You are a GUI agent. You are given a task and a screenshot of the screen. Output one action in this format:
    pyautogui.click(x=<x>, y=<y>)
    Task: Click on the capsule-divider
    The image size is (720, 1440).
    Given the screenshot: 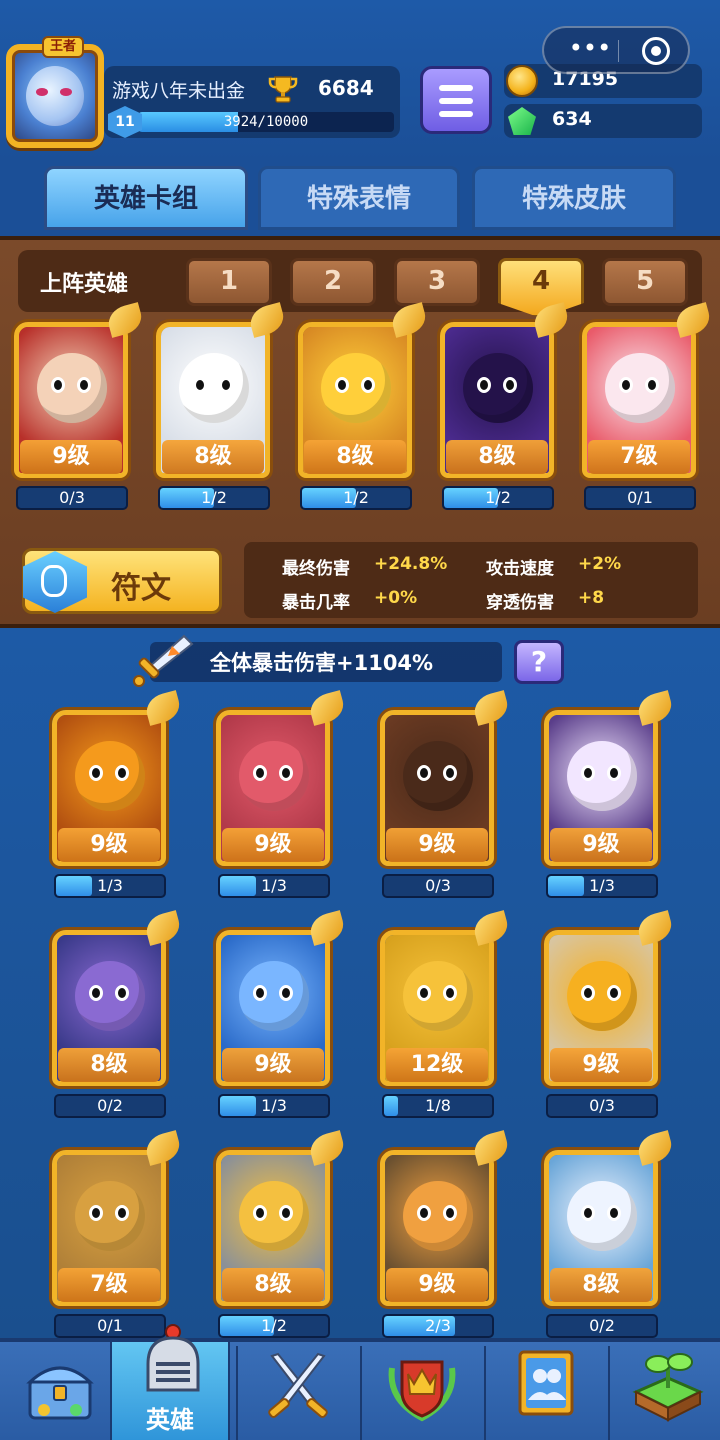 What is the action you would take?
    pyautogui.click(x=618, y=51)
    